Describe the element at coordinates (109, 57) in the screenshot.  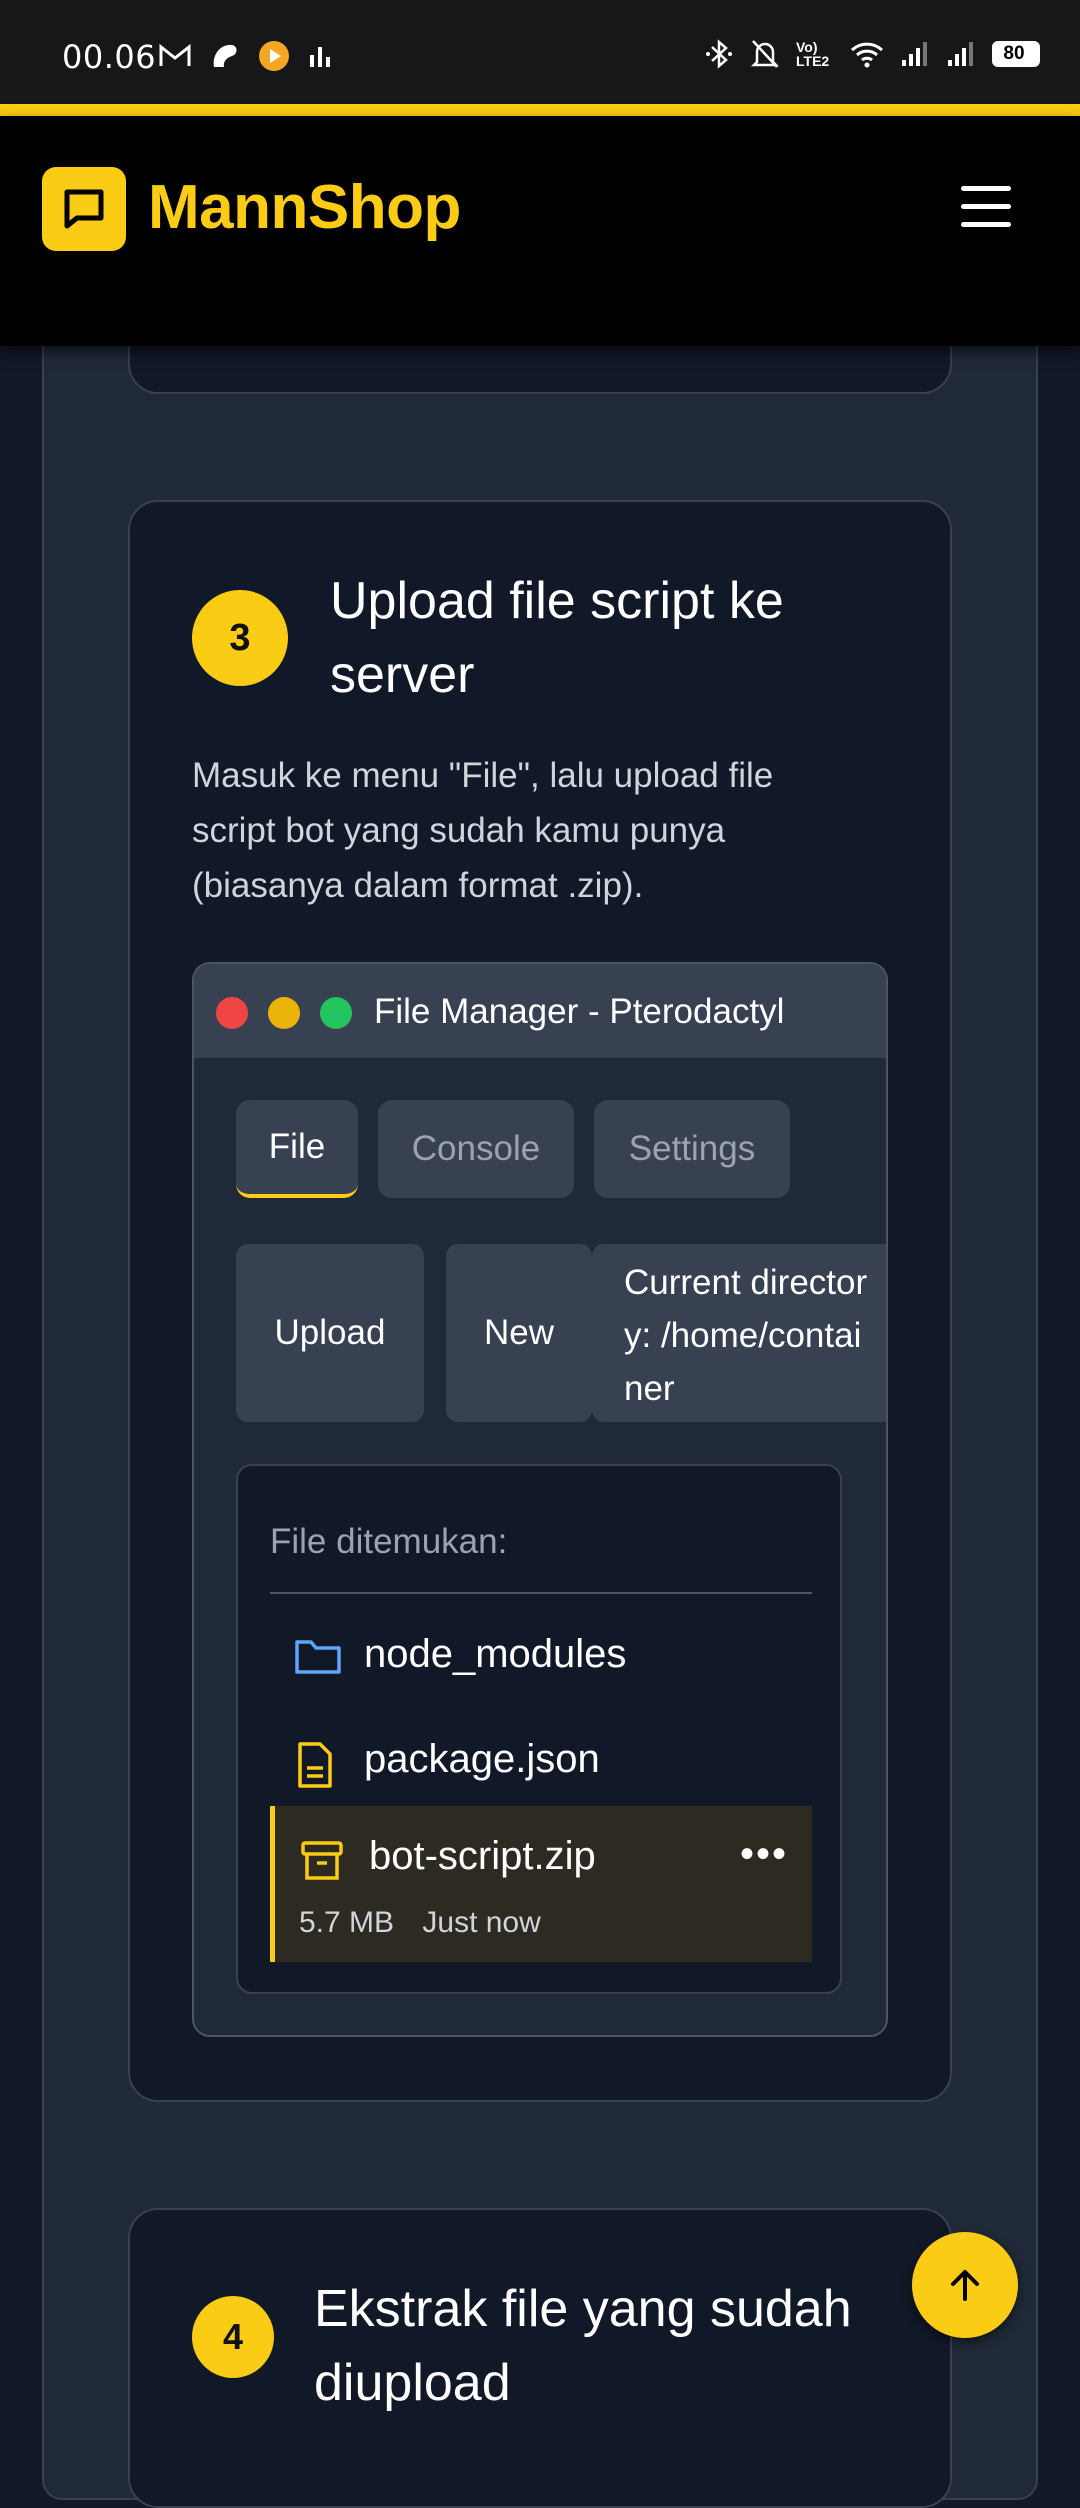
I see `clock: 00.06` at that location.